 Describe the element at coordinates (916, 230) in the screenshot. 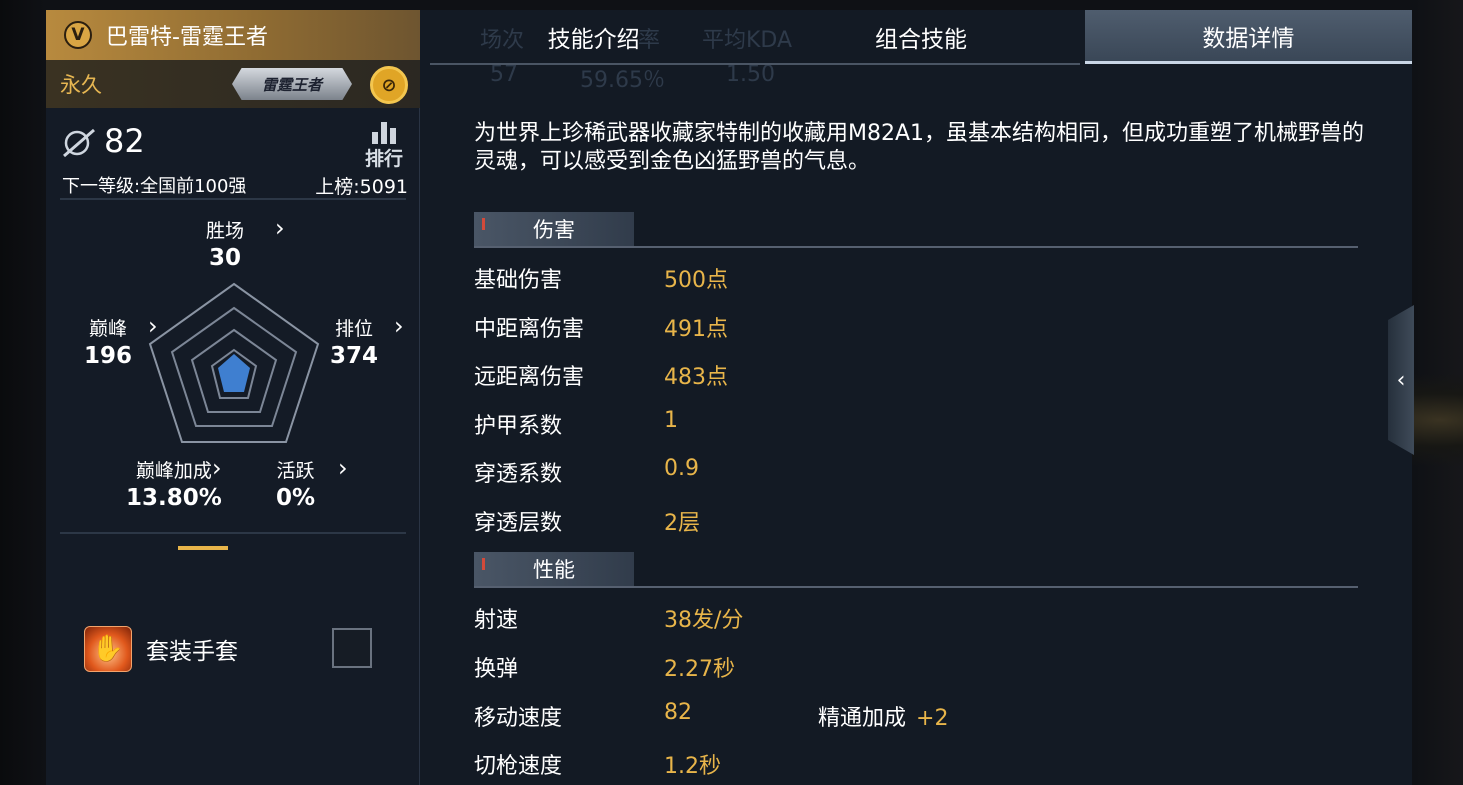

I see `section-damage: 伤害` at that location.